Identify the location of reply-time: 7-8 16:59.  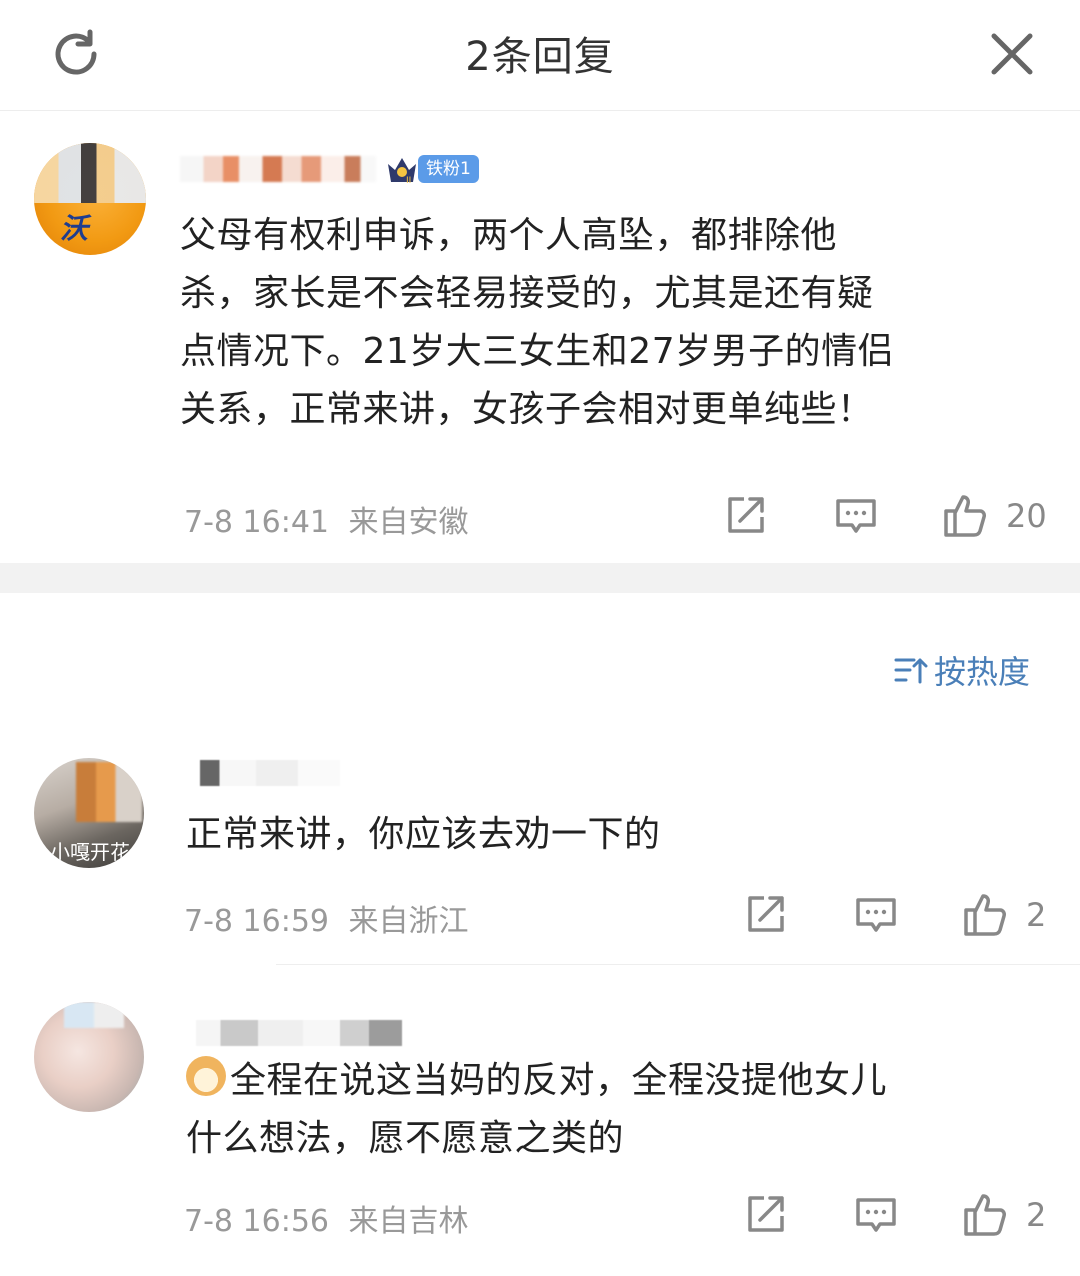
(256, 921).